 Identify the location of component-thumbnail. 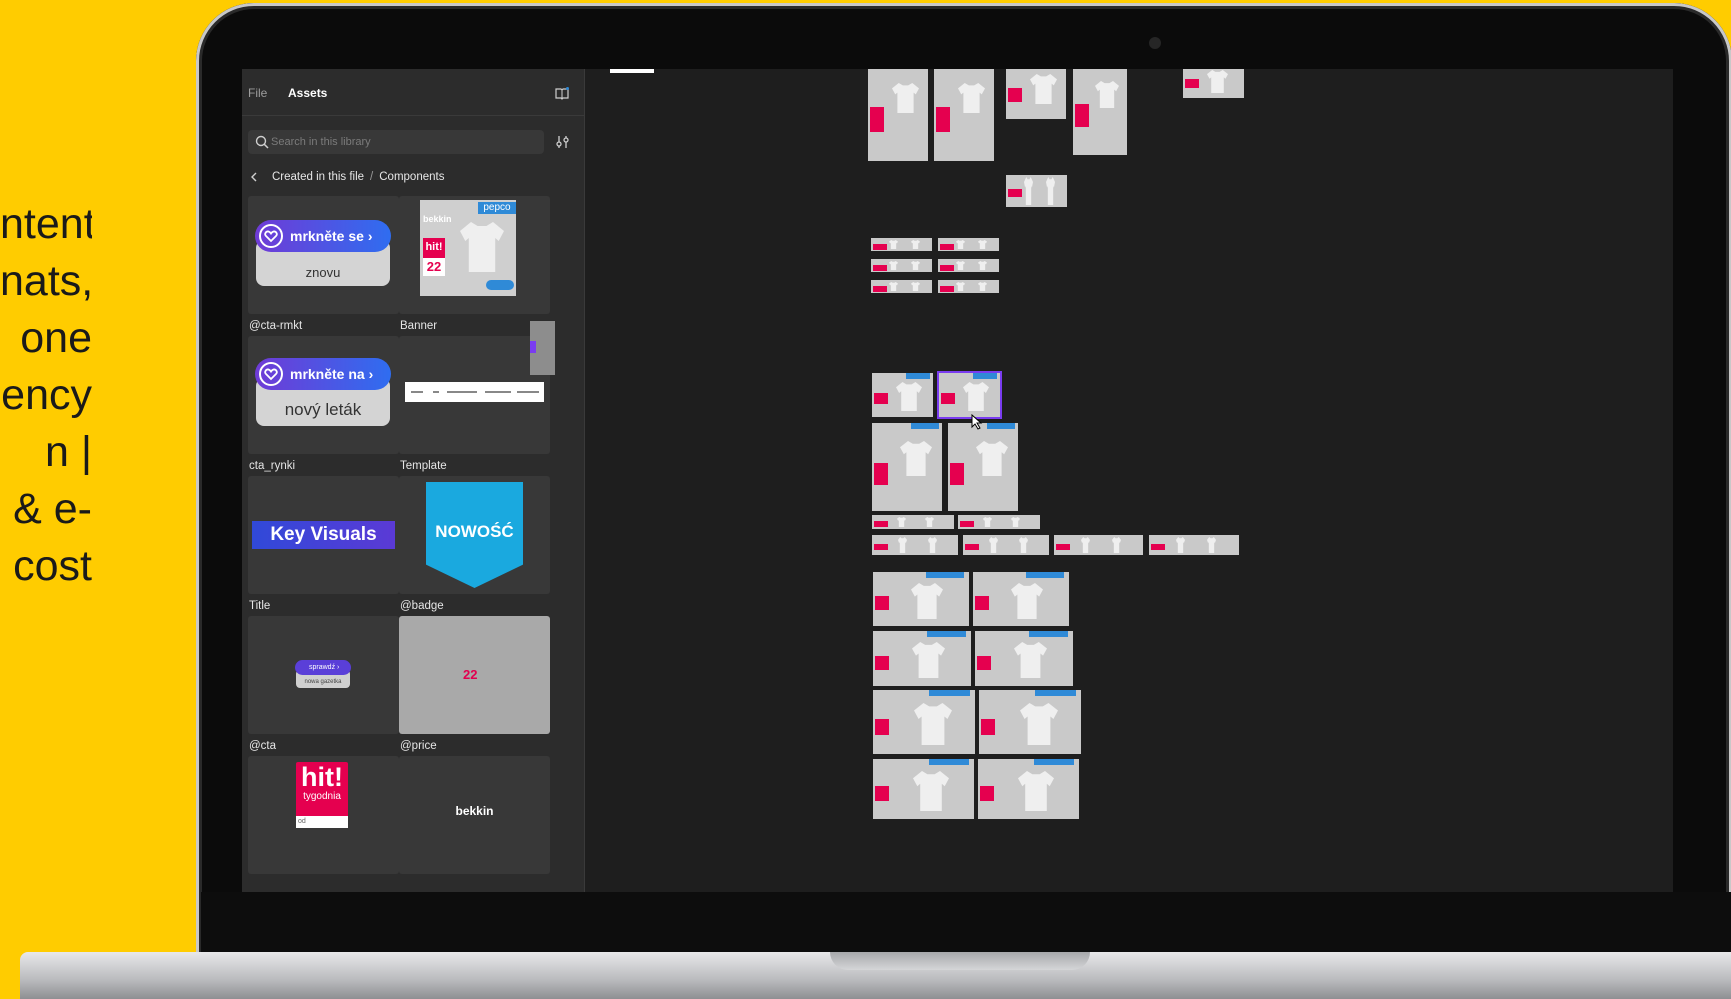
(474, 395).